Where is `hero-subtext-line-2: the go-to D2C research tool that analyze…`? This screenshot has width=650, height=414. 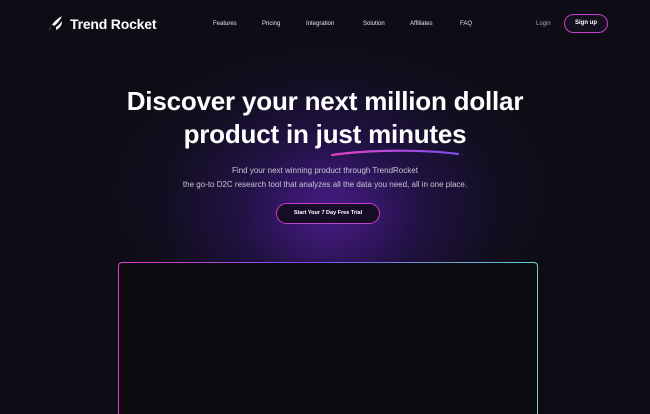 hero-subtext-line-2: the go-to D2C research tool that analyze… is located at coordinates (325, 184).